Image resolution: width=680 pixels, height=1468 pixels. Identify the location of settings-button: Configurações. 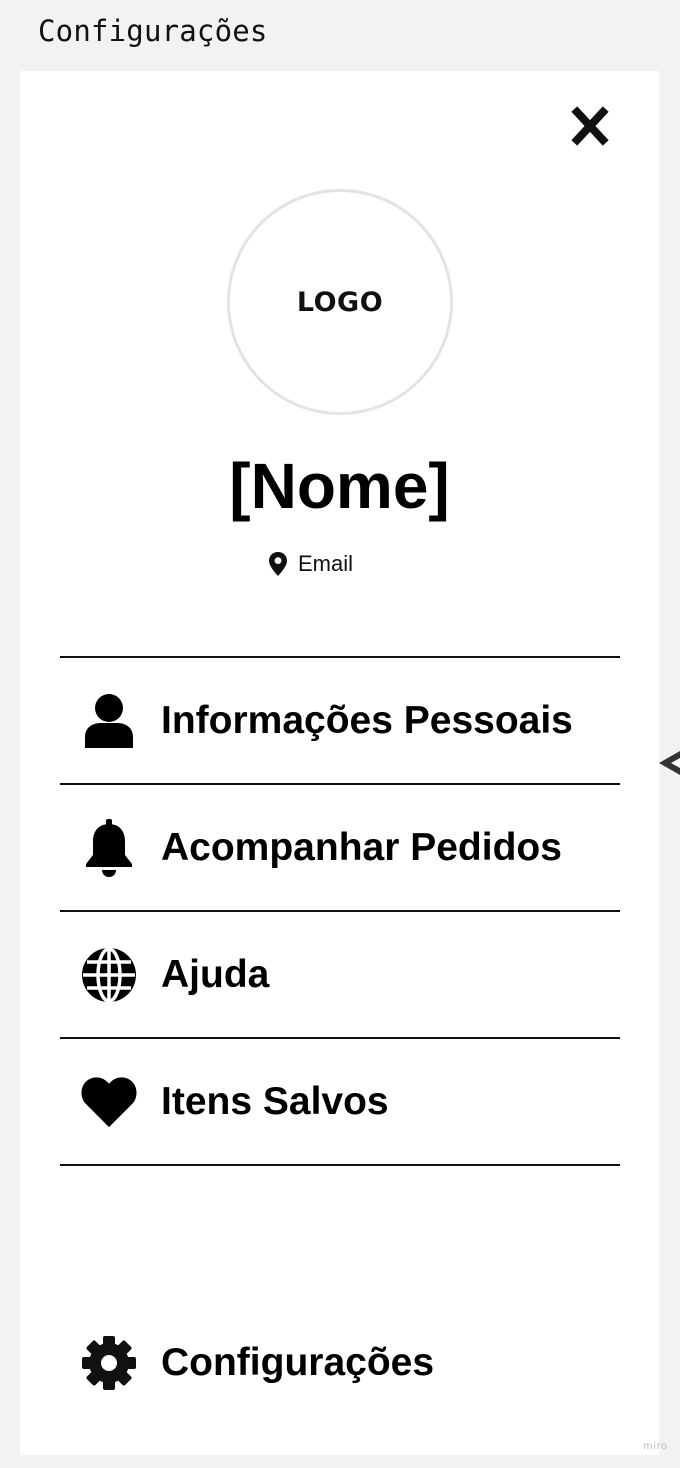
(340, 1363).